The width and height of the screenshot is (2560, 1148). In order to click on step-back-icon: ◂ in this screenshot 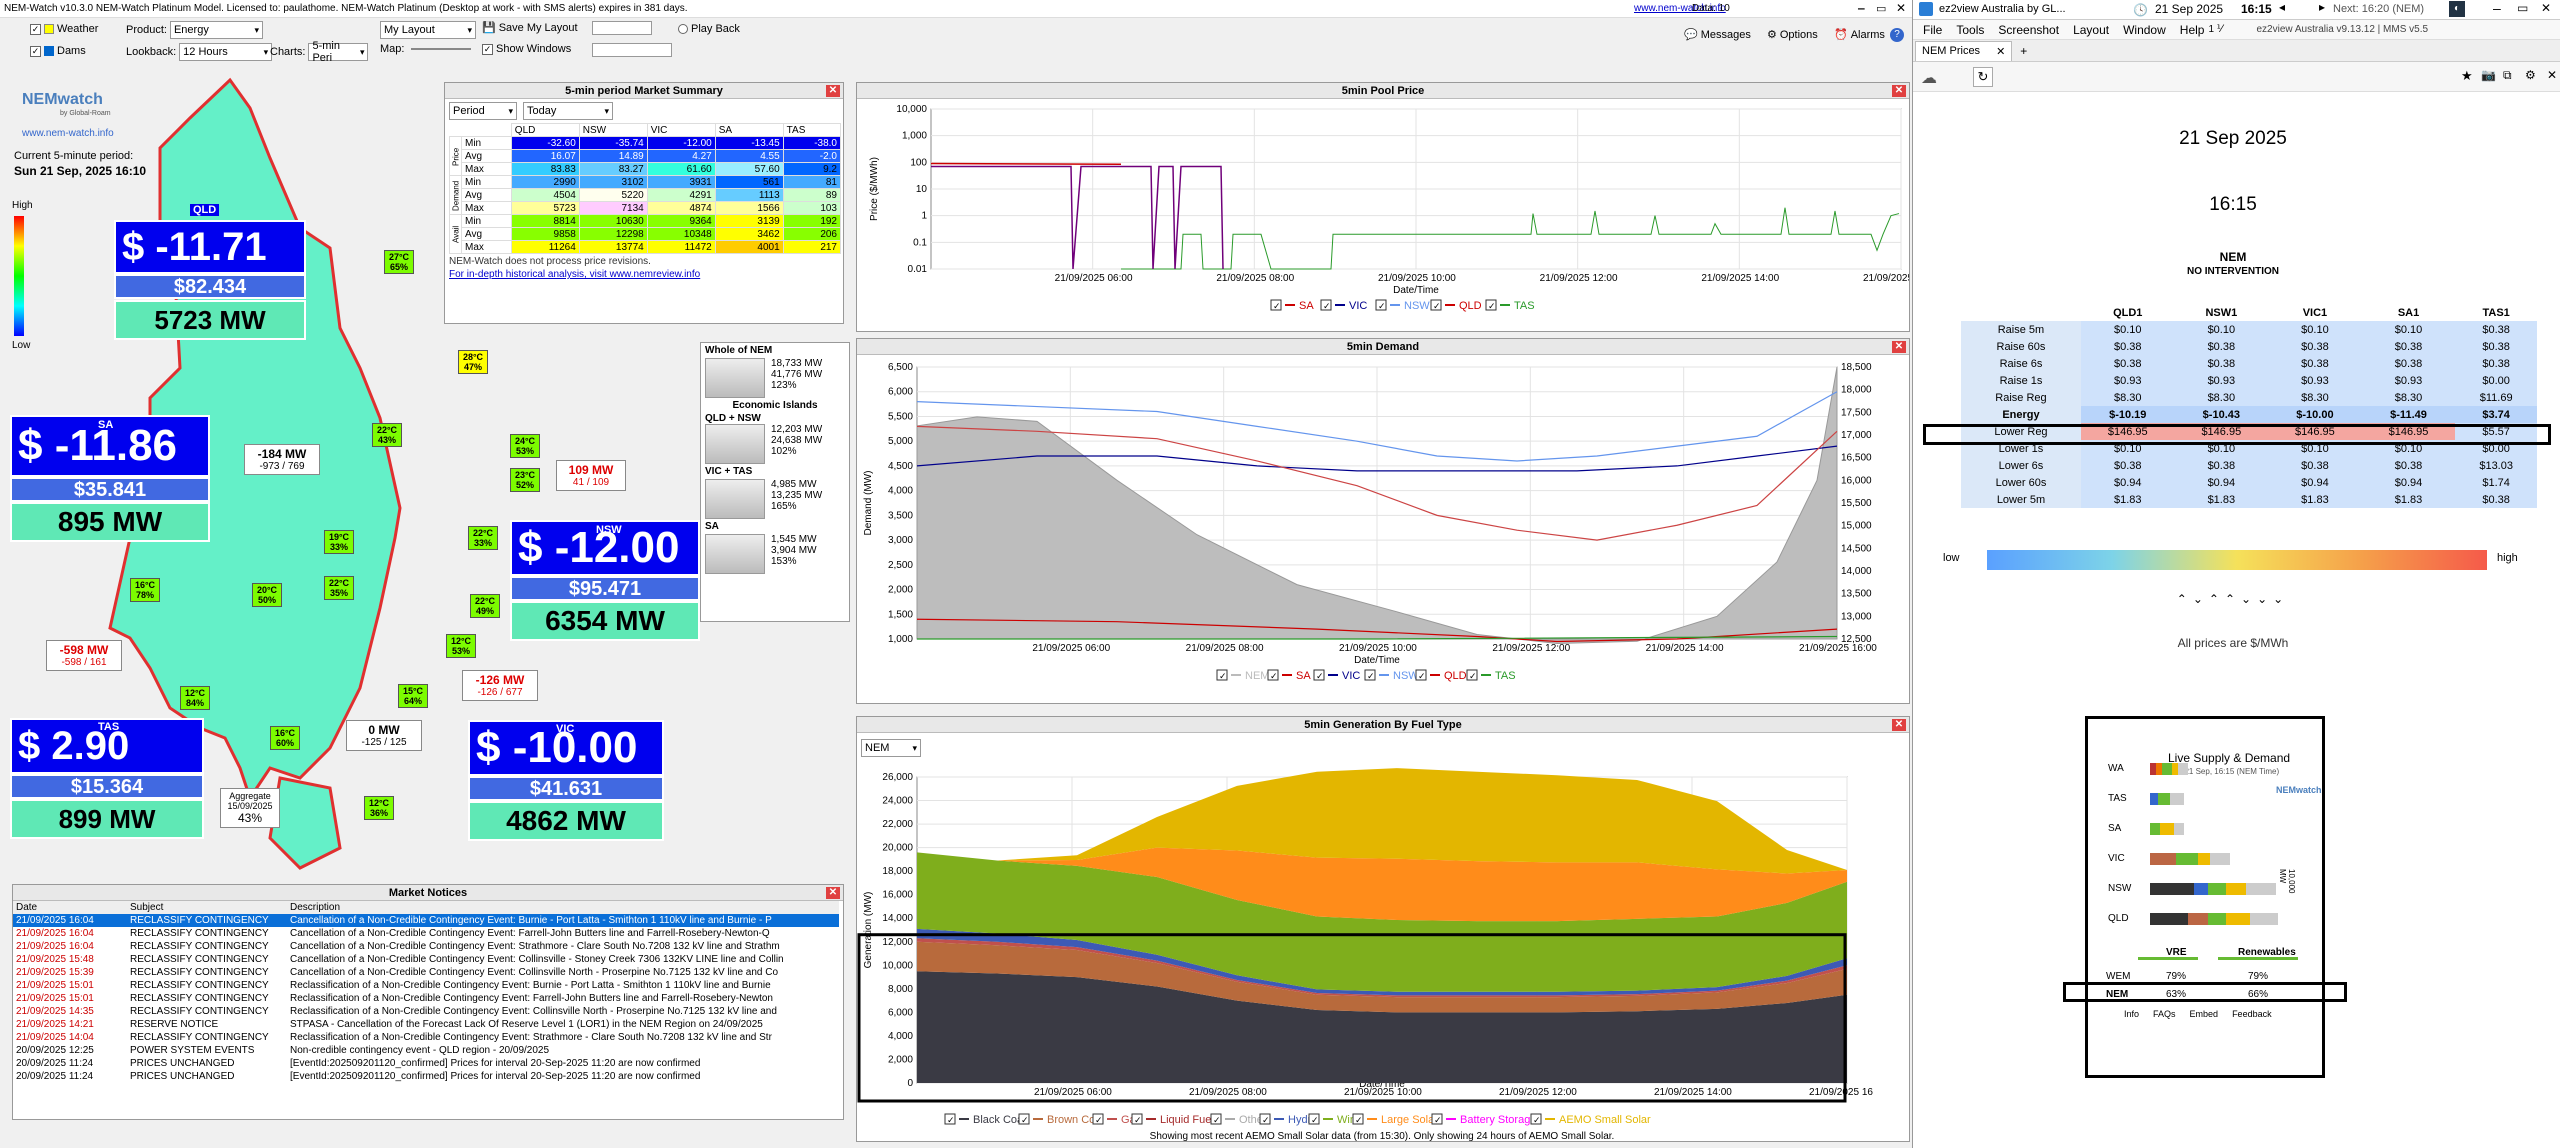, I will do `click(2282, 7)`.